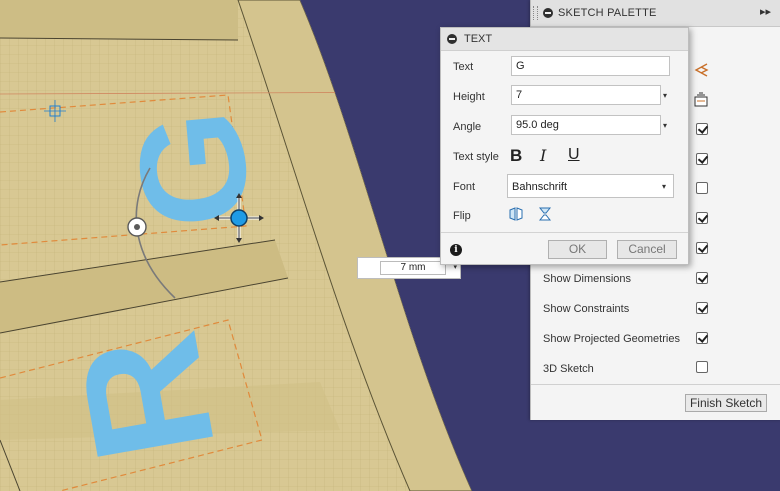  Describe the element at coordinates (516, 156) in the screenshot. I see `bold-icon: B` at that location.